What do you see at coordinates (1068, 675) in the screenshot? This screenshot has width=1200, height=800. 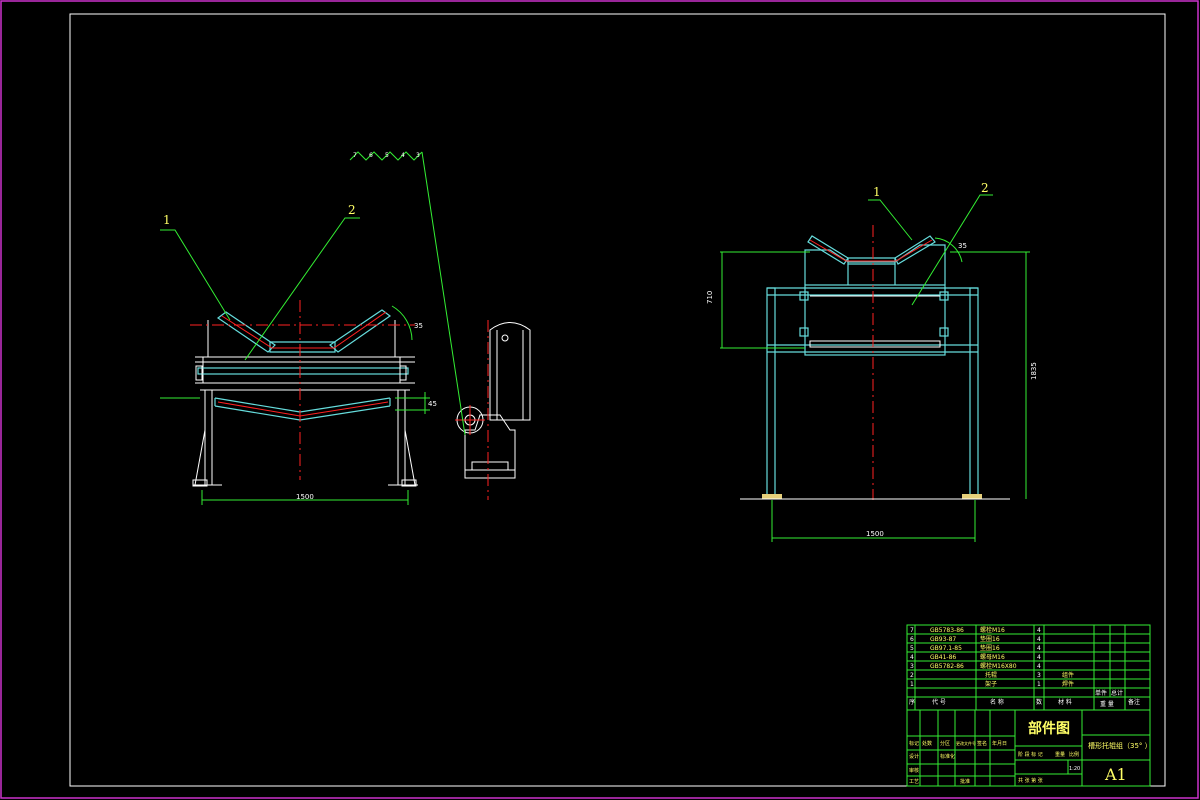 I see `bom-material: 组件` at bounding box center [1068, 675].